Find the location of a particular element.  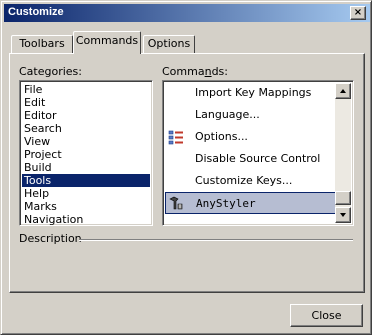

description-divider is located at coordinates (216, 240).